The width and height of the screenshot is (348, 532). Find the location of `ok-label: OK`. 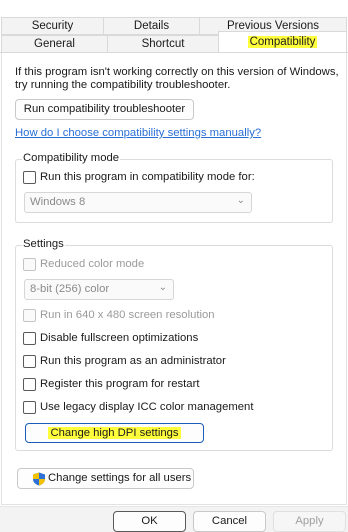

ok-label: OK is located at coordinates (149, 521).